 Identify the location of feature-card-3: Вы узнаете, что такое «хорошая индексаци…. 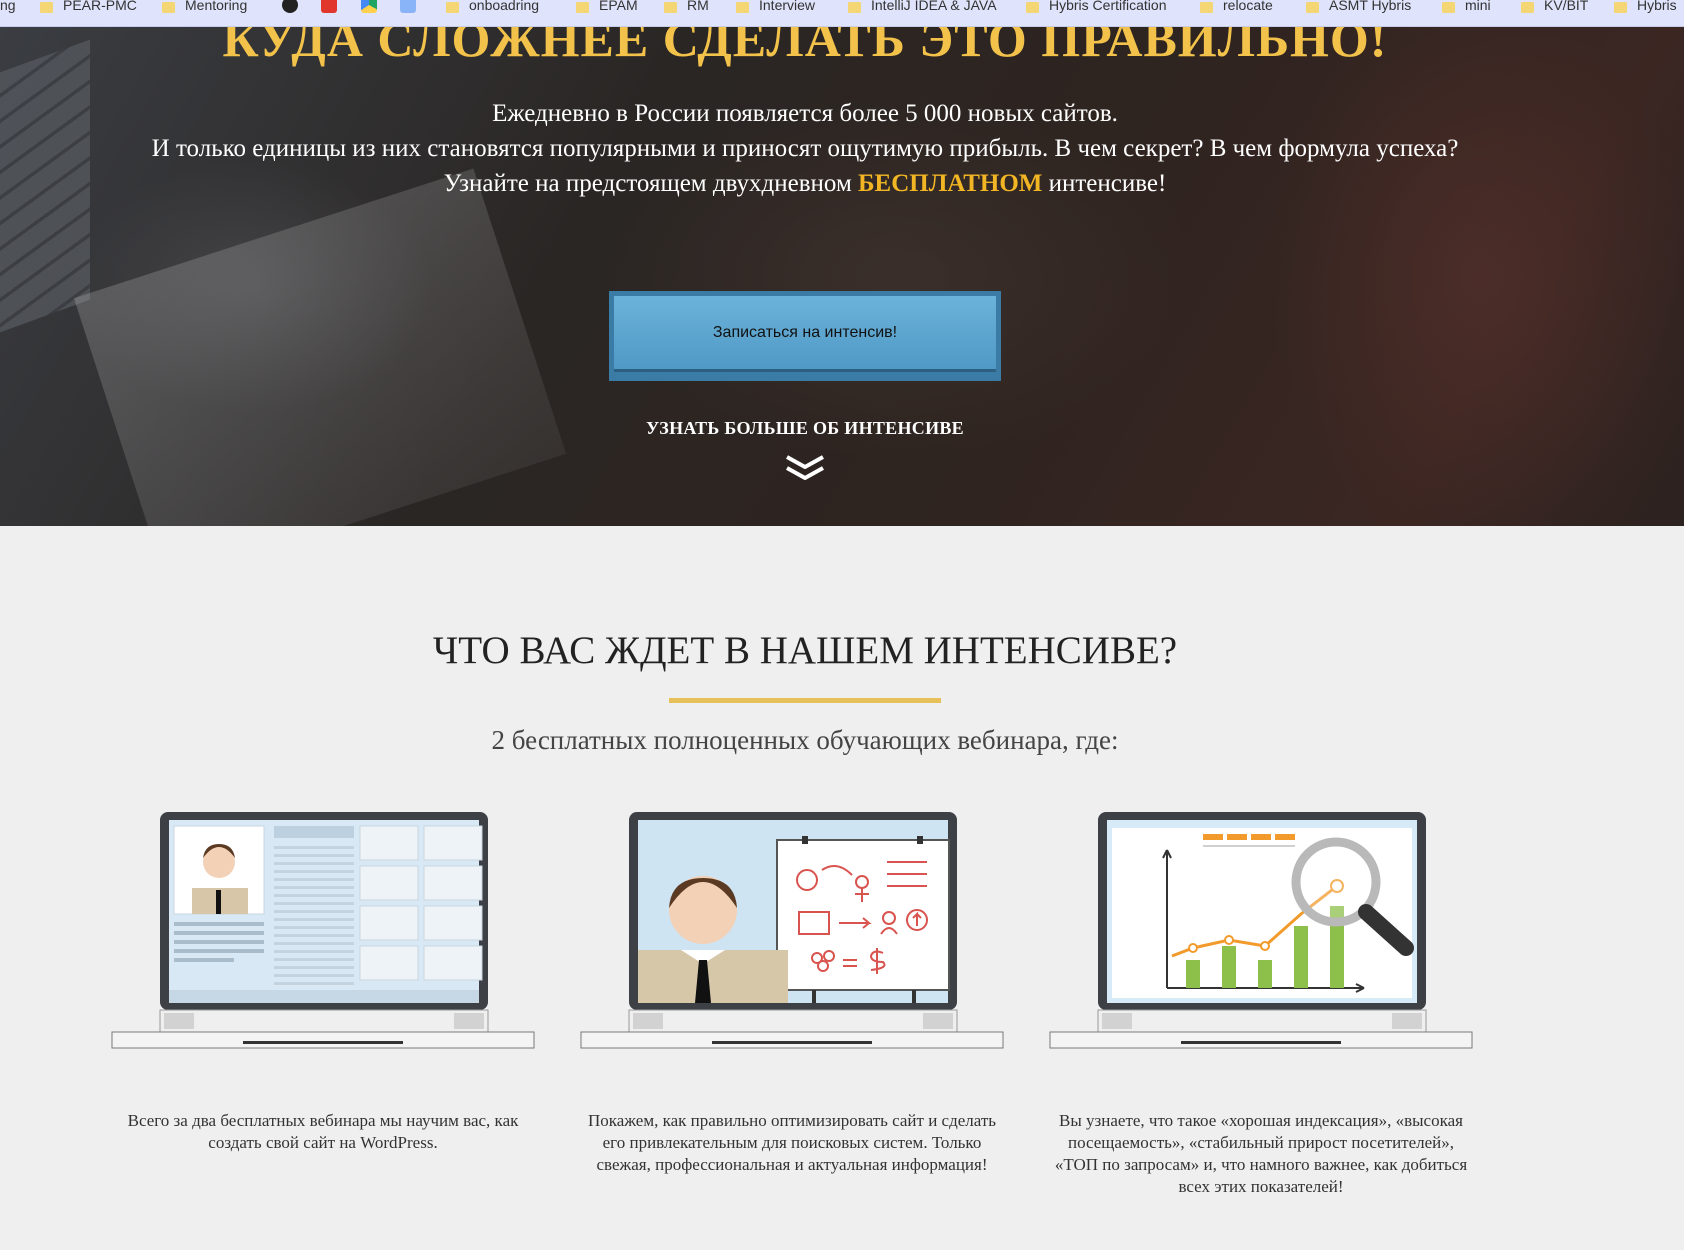
(1261, 1003).